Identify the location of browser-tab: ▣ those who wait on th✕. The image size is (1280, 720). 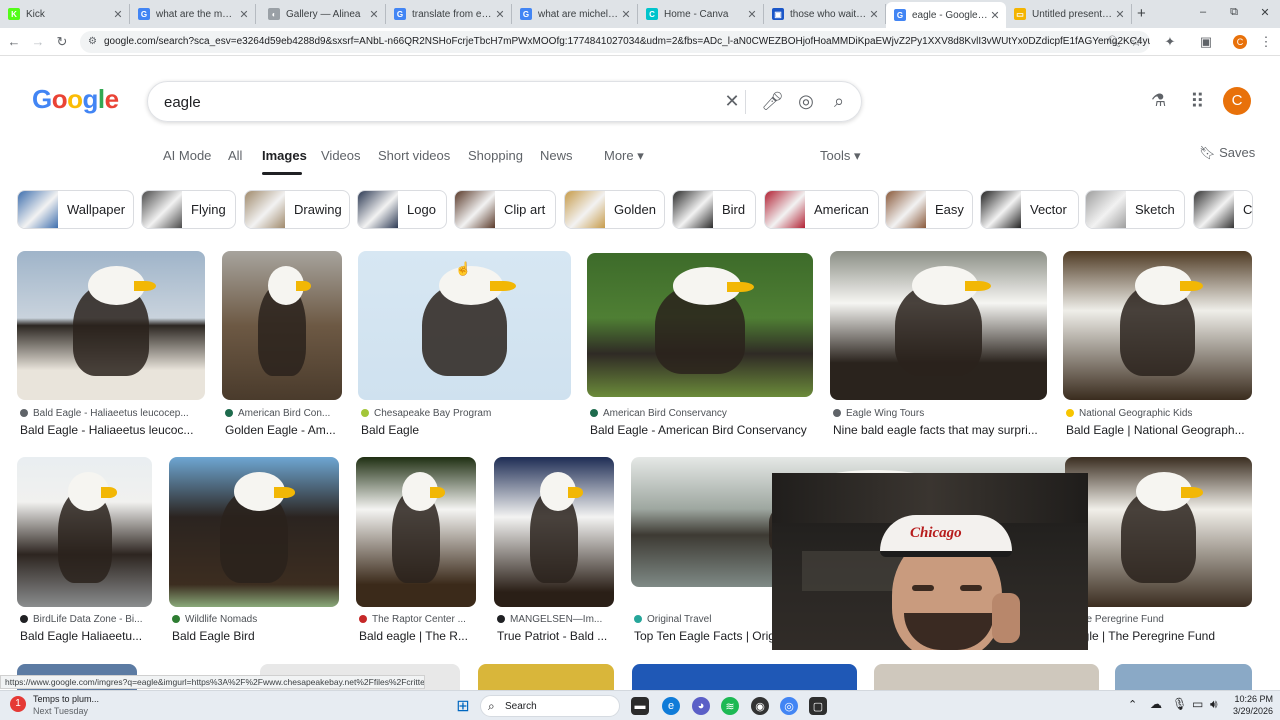
(825, 14).